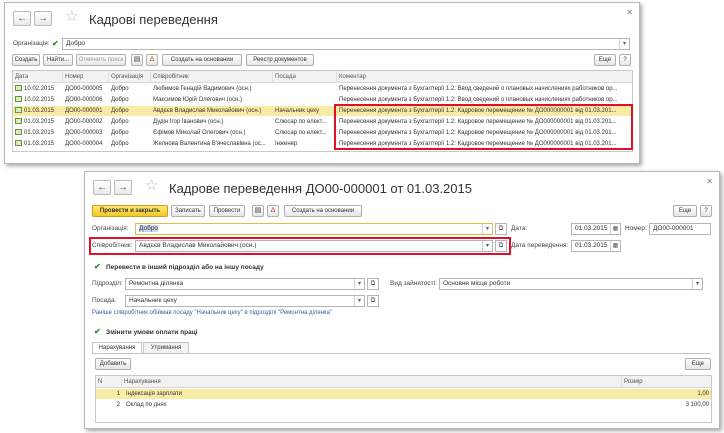 Image resolution: width=724 pixels, height=433 pixels. Describe the element at coordinates (98, 332) in the screenshot. I see `pay-conditions-checkbox: ✔` at that location.